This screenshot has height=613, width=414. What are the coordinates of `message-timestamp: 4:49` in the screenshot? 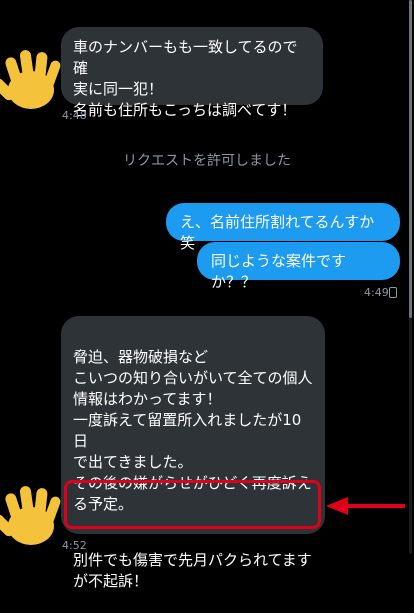 It's located at (376, 292).